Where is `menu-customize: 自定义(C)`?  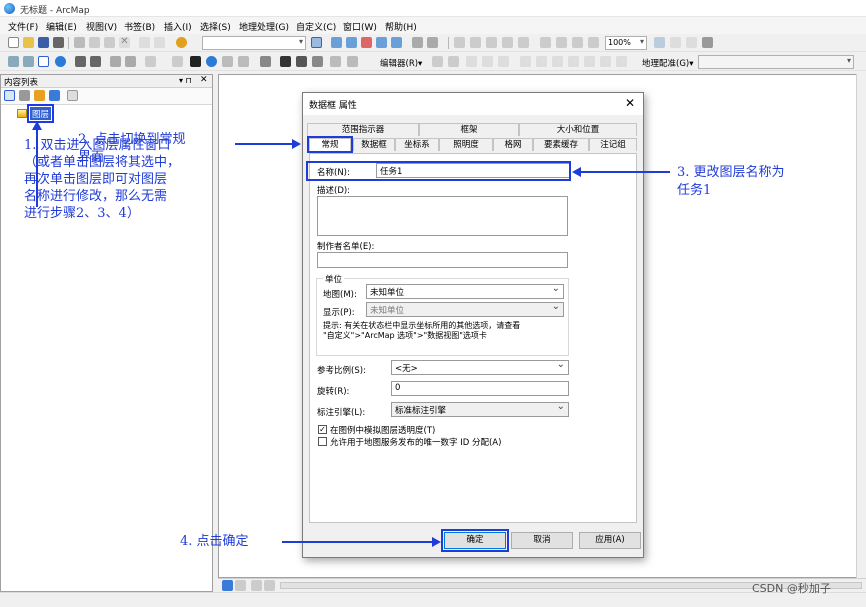 menu-customize: 自定义(C) is located at coordinates (316, 26).